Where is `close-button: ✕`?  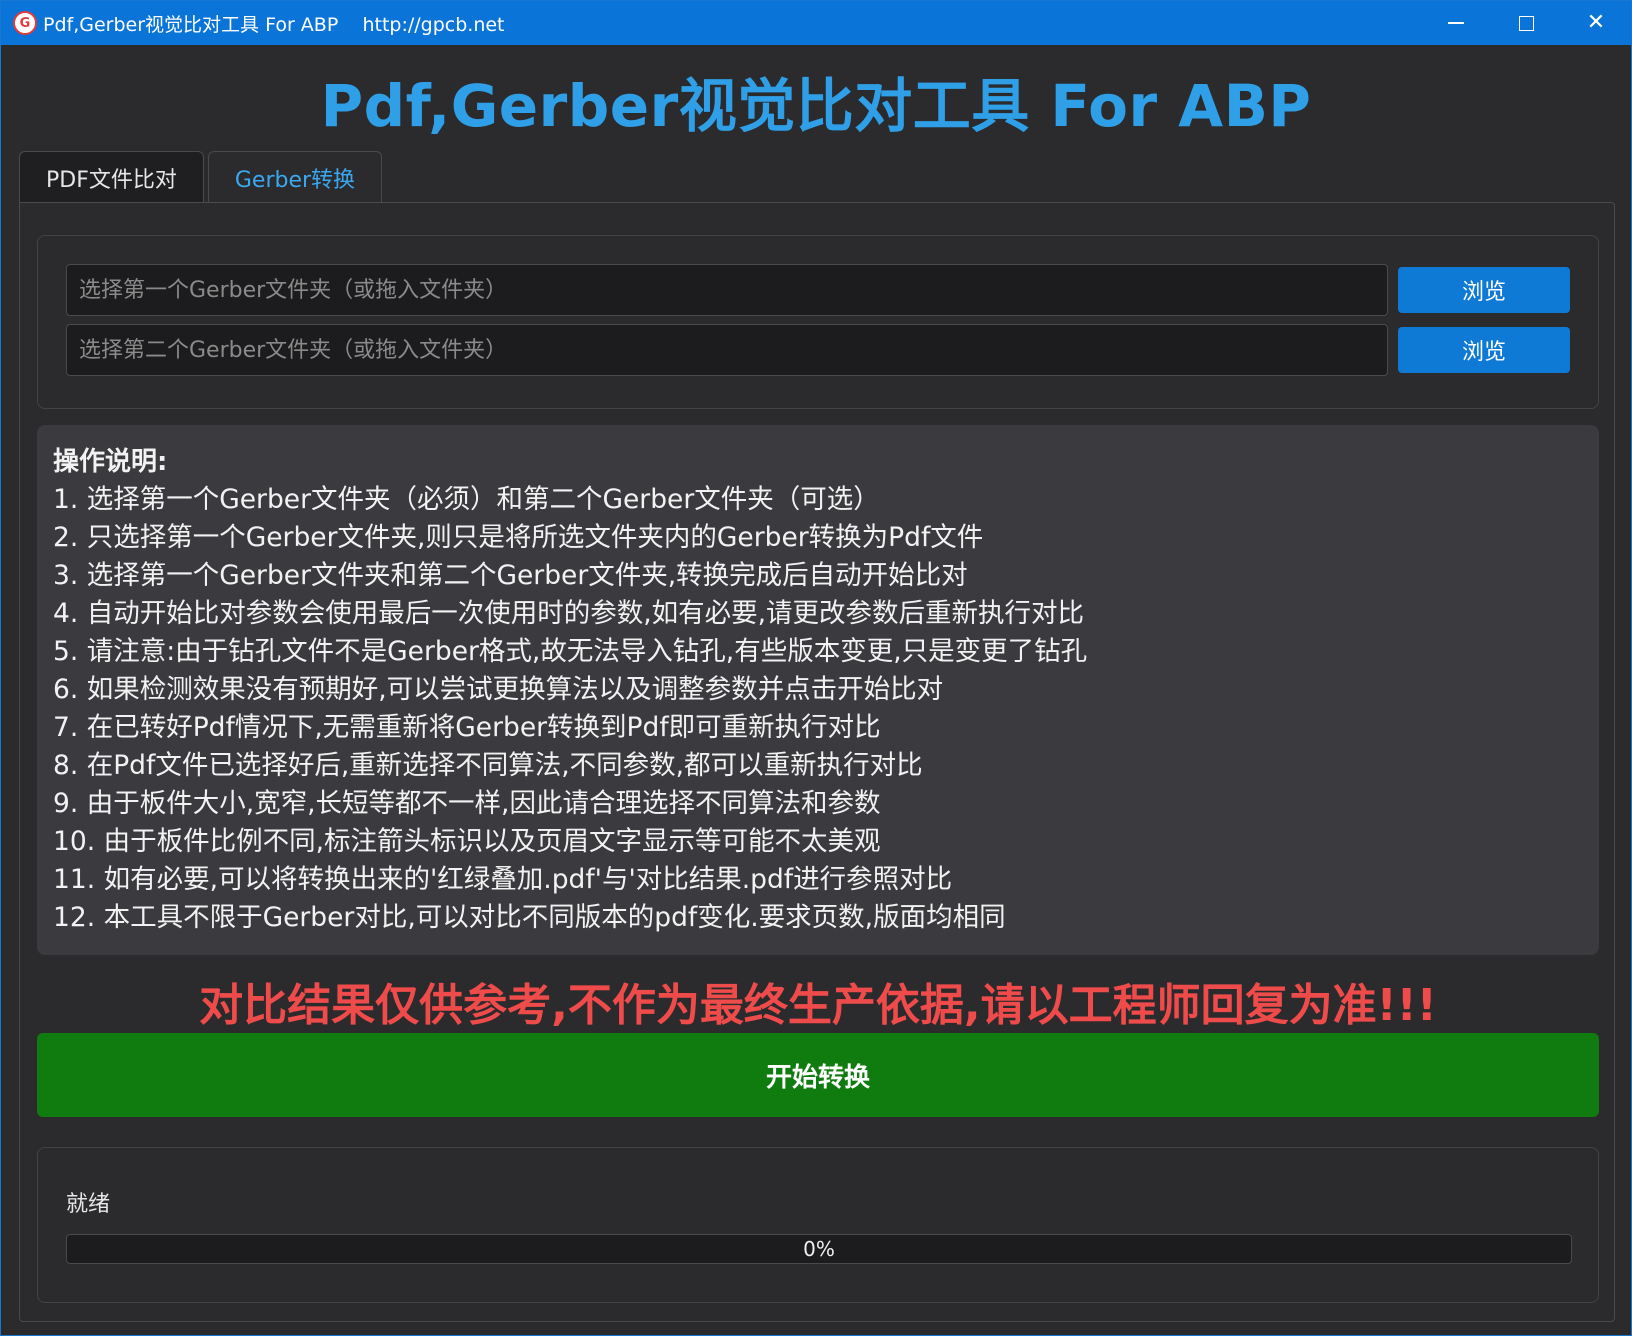 close-button: ✕ is located at coordinates (1596, 23).